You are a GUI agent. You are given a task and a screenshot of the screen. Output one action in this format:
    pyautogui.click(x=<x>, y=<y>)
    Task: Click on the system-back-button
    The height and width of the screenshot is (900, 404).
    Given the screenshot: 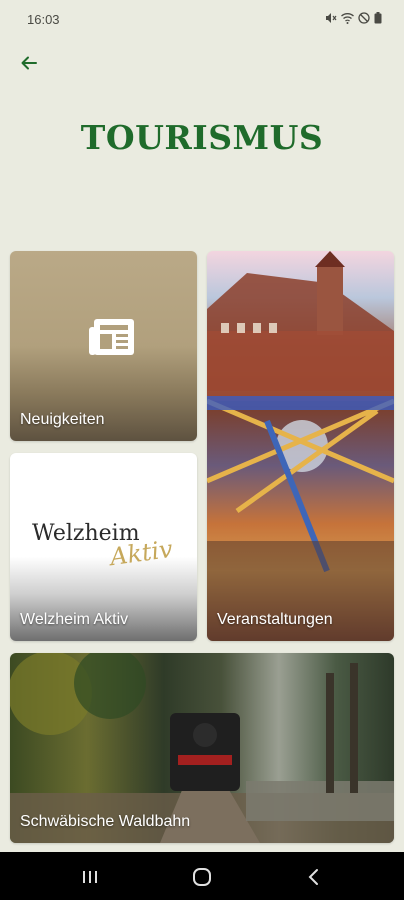 What is the action you would take?
    pyautogui.click(x=314, y=877)
    